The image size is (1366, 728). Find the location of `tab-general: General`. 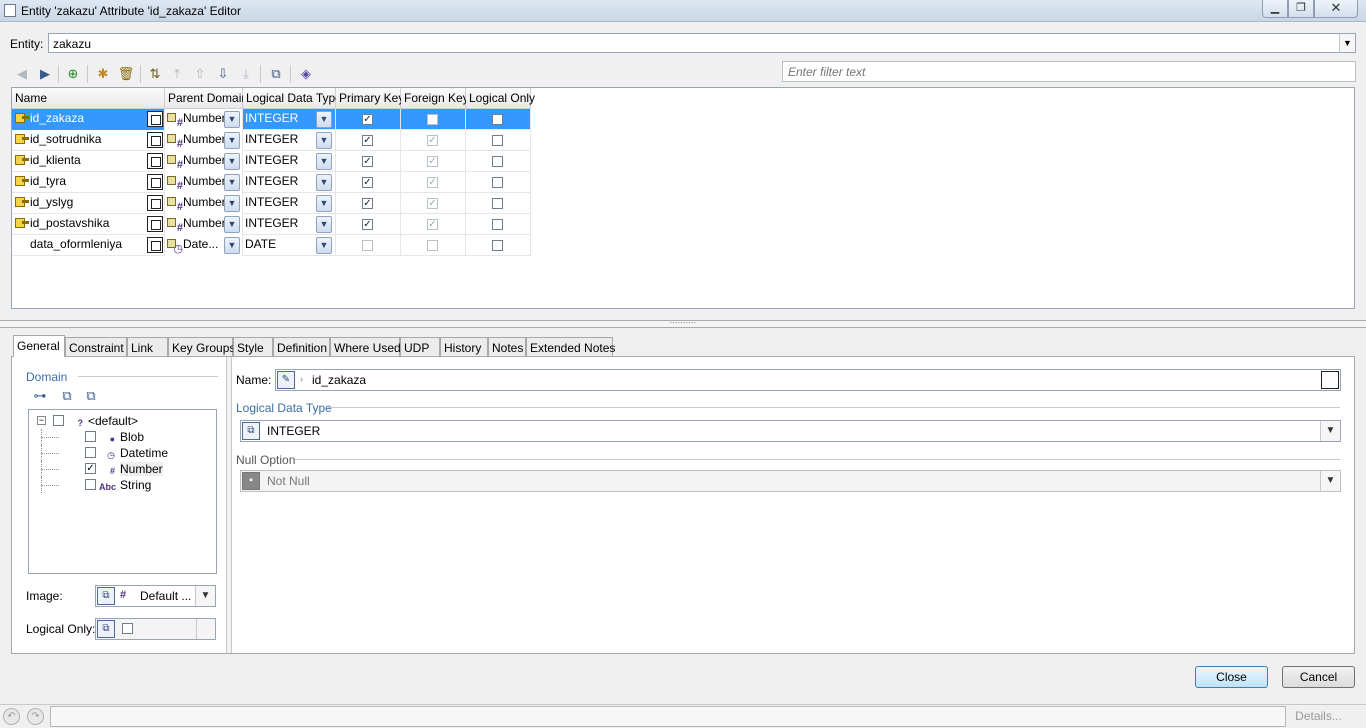

tab-general: General is located at coordinates (39, 346).